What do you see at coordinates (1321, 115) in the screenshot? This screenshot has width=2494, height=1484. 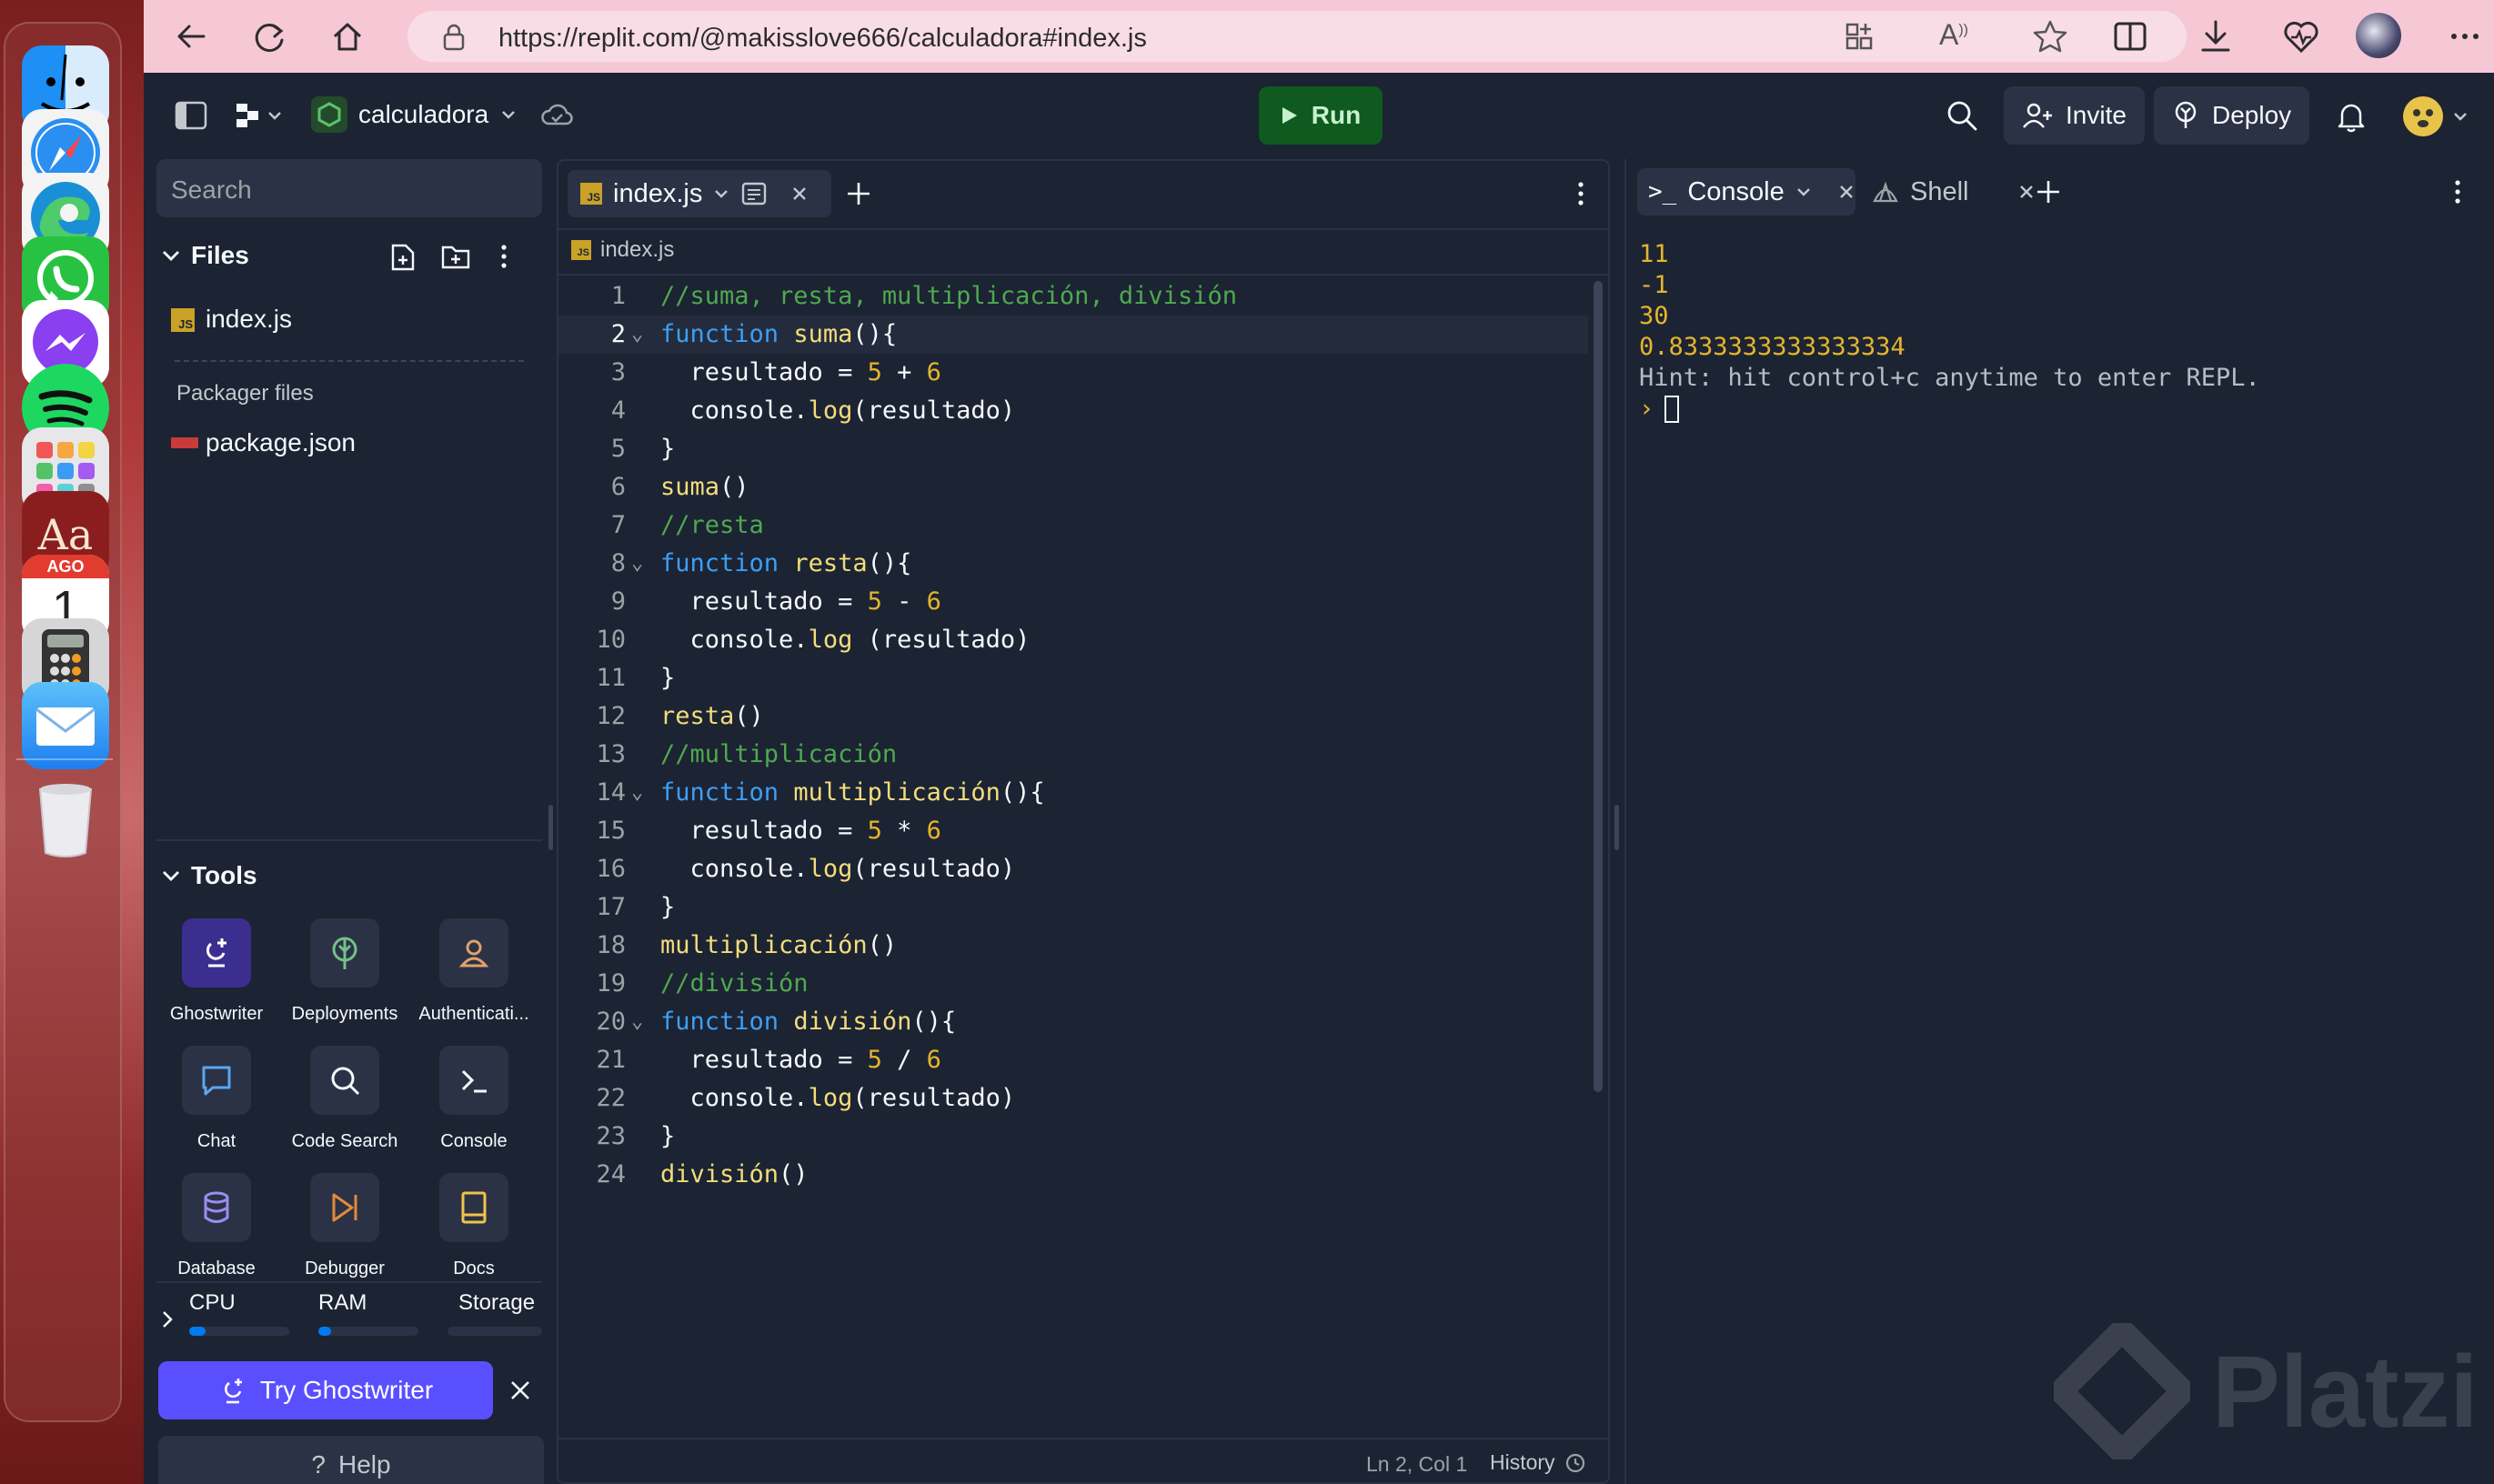 I see `run-button: Run` at bounding box center [1321, 115].